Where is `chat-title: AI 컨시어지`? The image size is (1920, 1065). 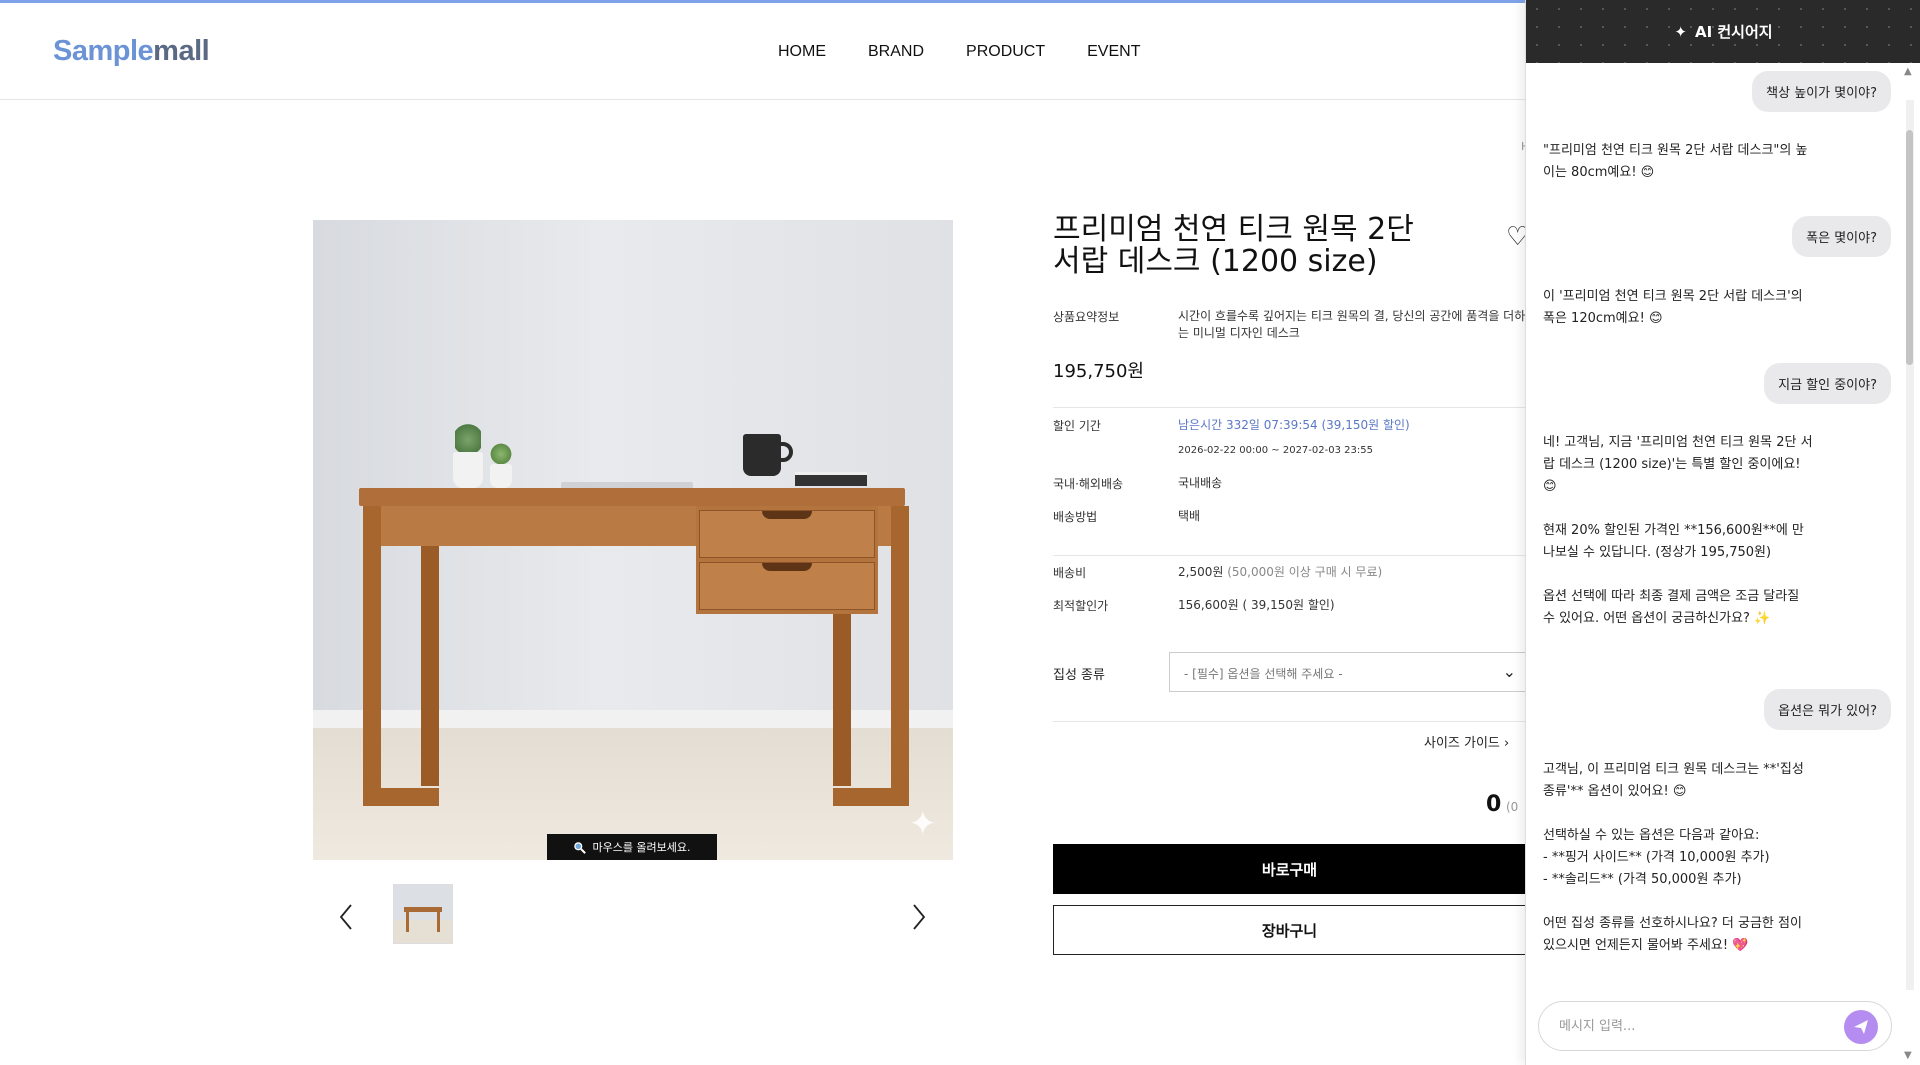
chat-title: AI 컨시어지 is located at coordinates (1733, 32).